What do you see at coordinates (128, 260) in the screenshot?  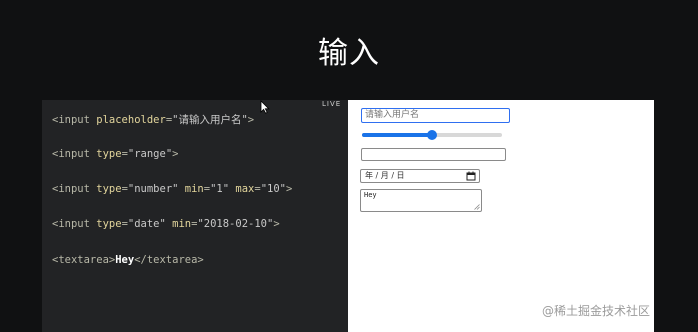 I see `code-line-textarea: <textarea>Hey</textarea>` at bounding box center [128, 260].